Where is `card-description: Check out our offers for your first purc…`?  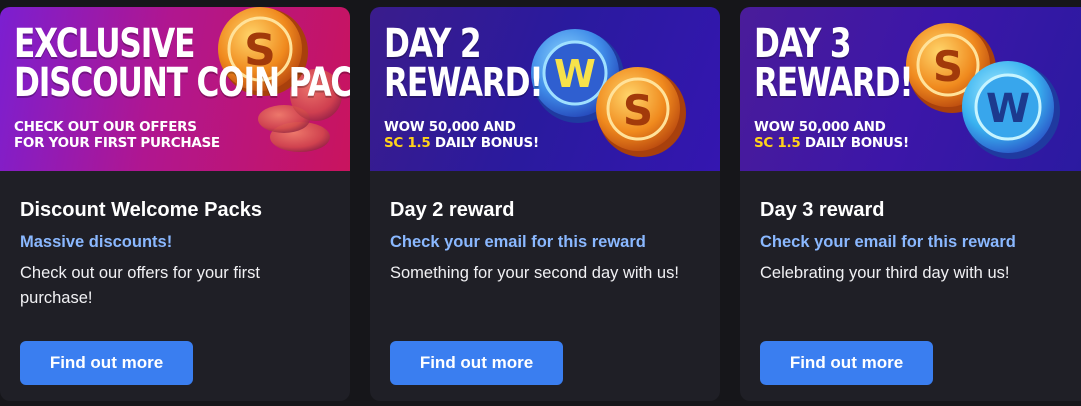
card-description: Check out our offers for your first purc… is located at coordinates (140, 285).